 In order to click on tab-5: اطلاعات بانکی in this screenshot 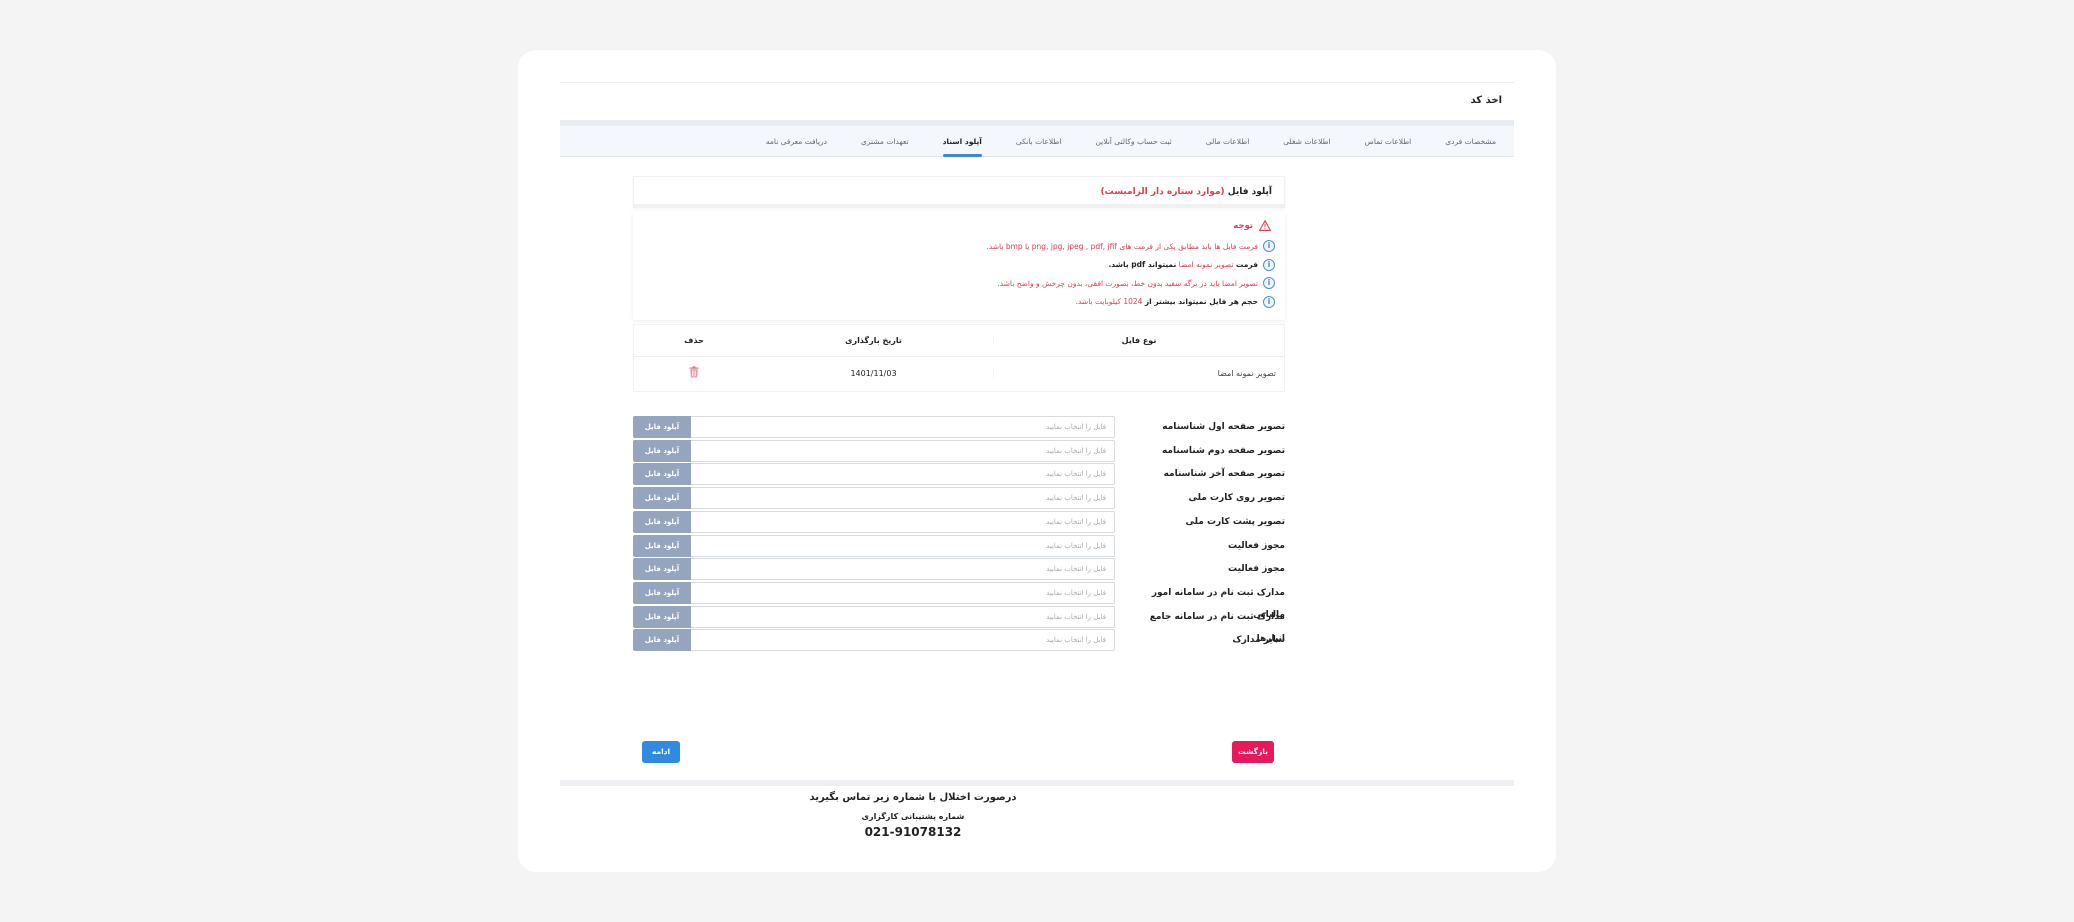, I will do `click(1039, 141)`.